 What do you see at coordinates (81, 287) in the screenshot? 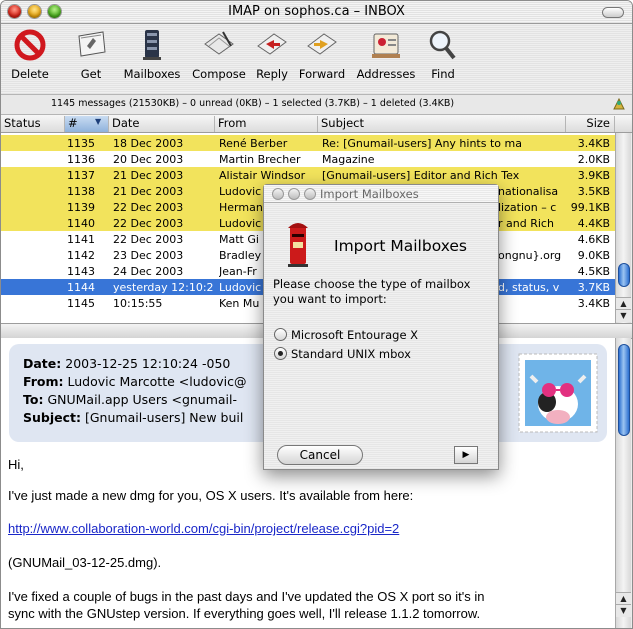
I see `row-number: 1144` at bounding box center [81, 287].